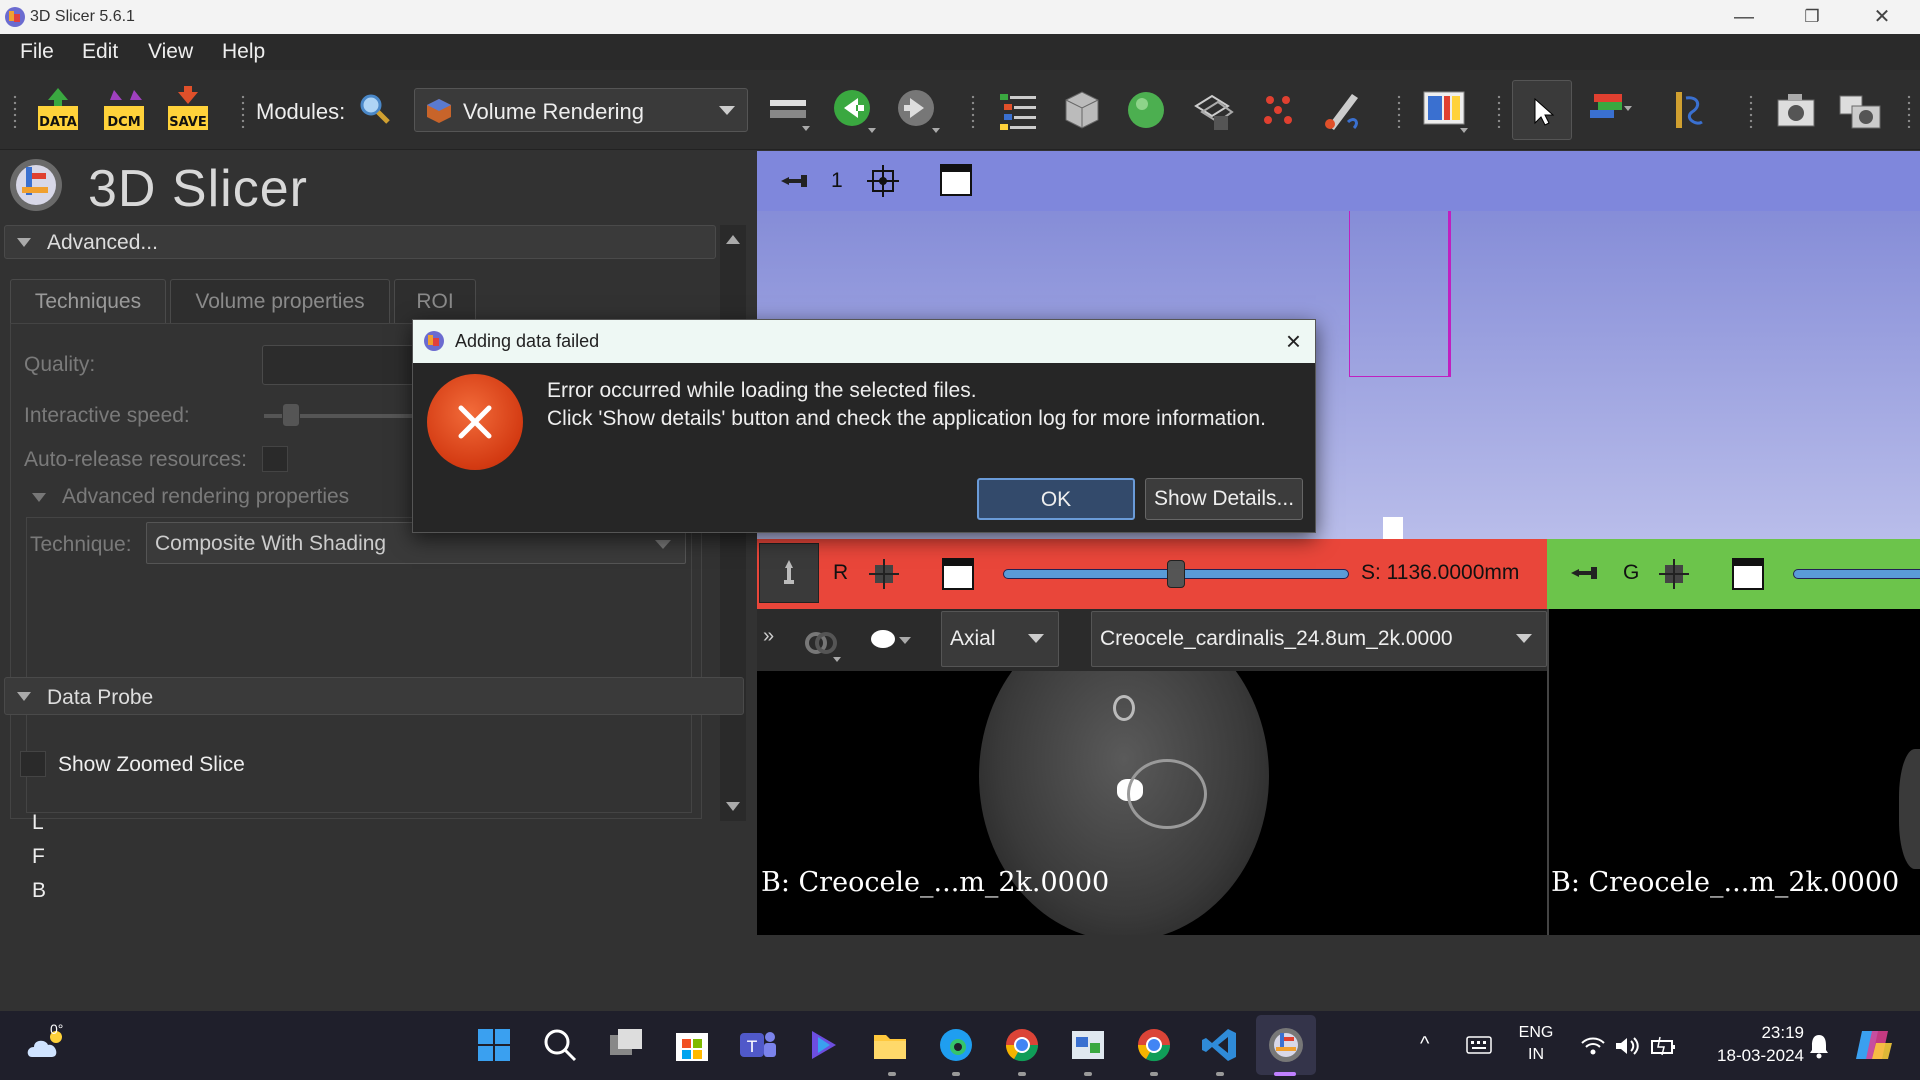  I want to click on copilot-app-icon, so click(824, 1045).